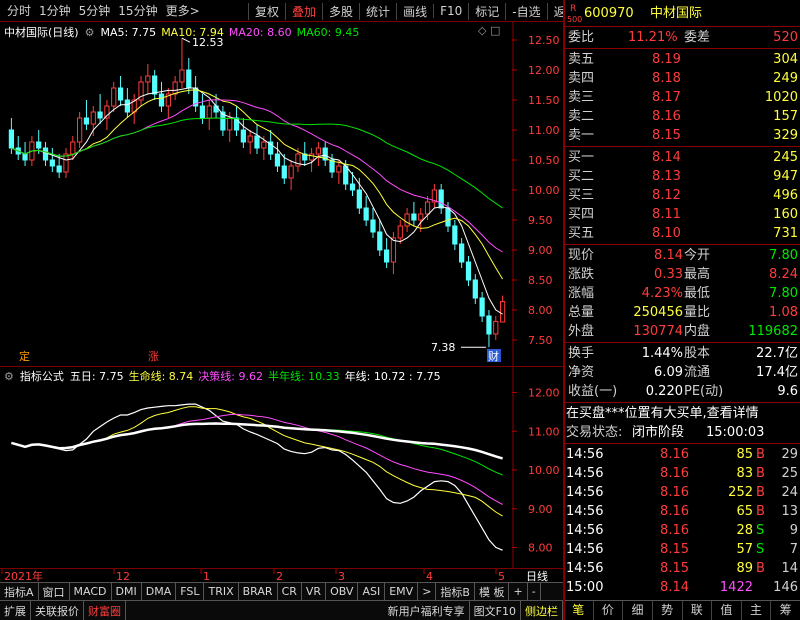 This screenshot has height=620, width=800. I want to click on tick-side-2: B, so click(760, 492).